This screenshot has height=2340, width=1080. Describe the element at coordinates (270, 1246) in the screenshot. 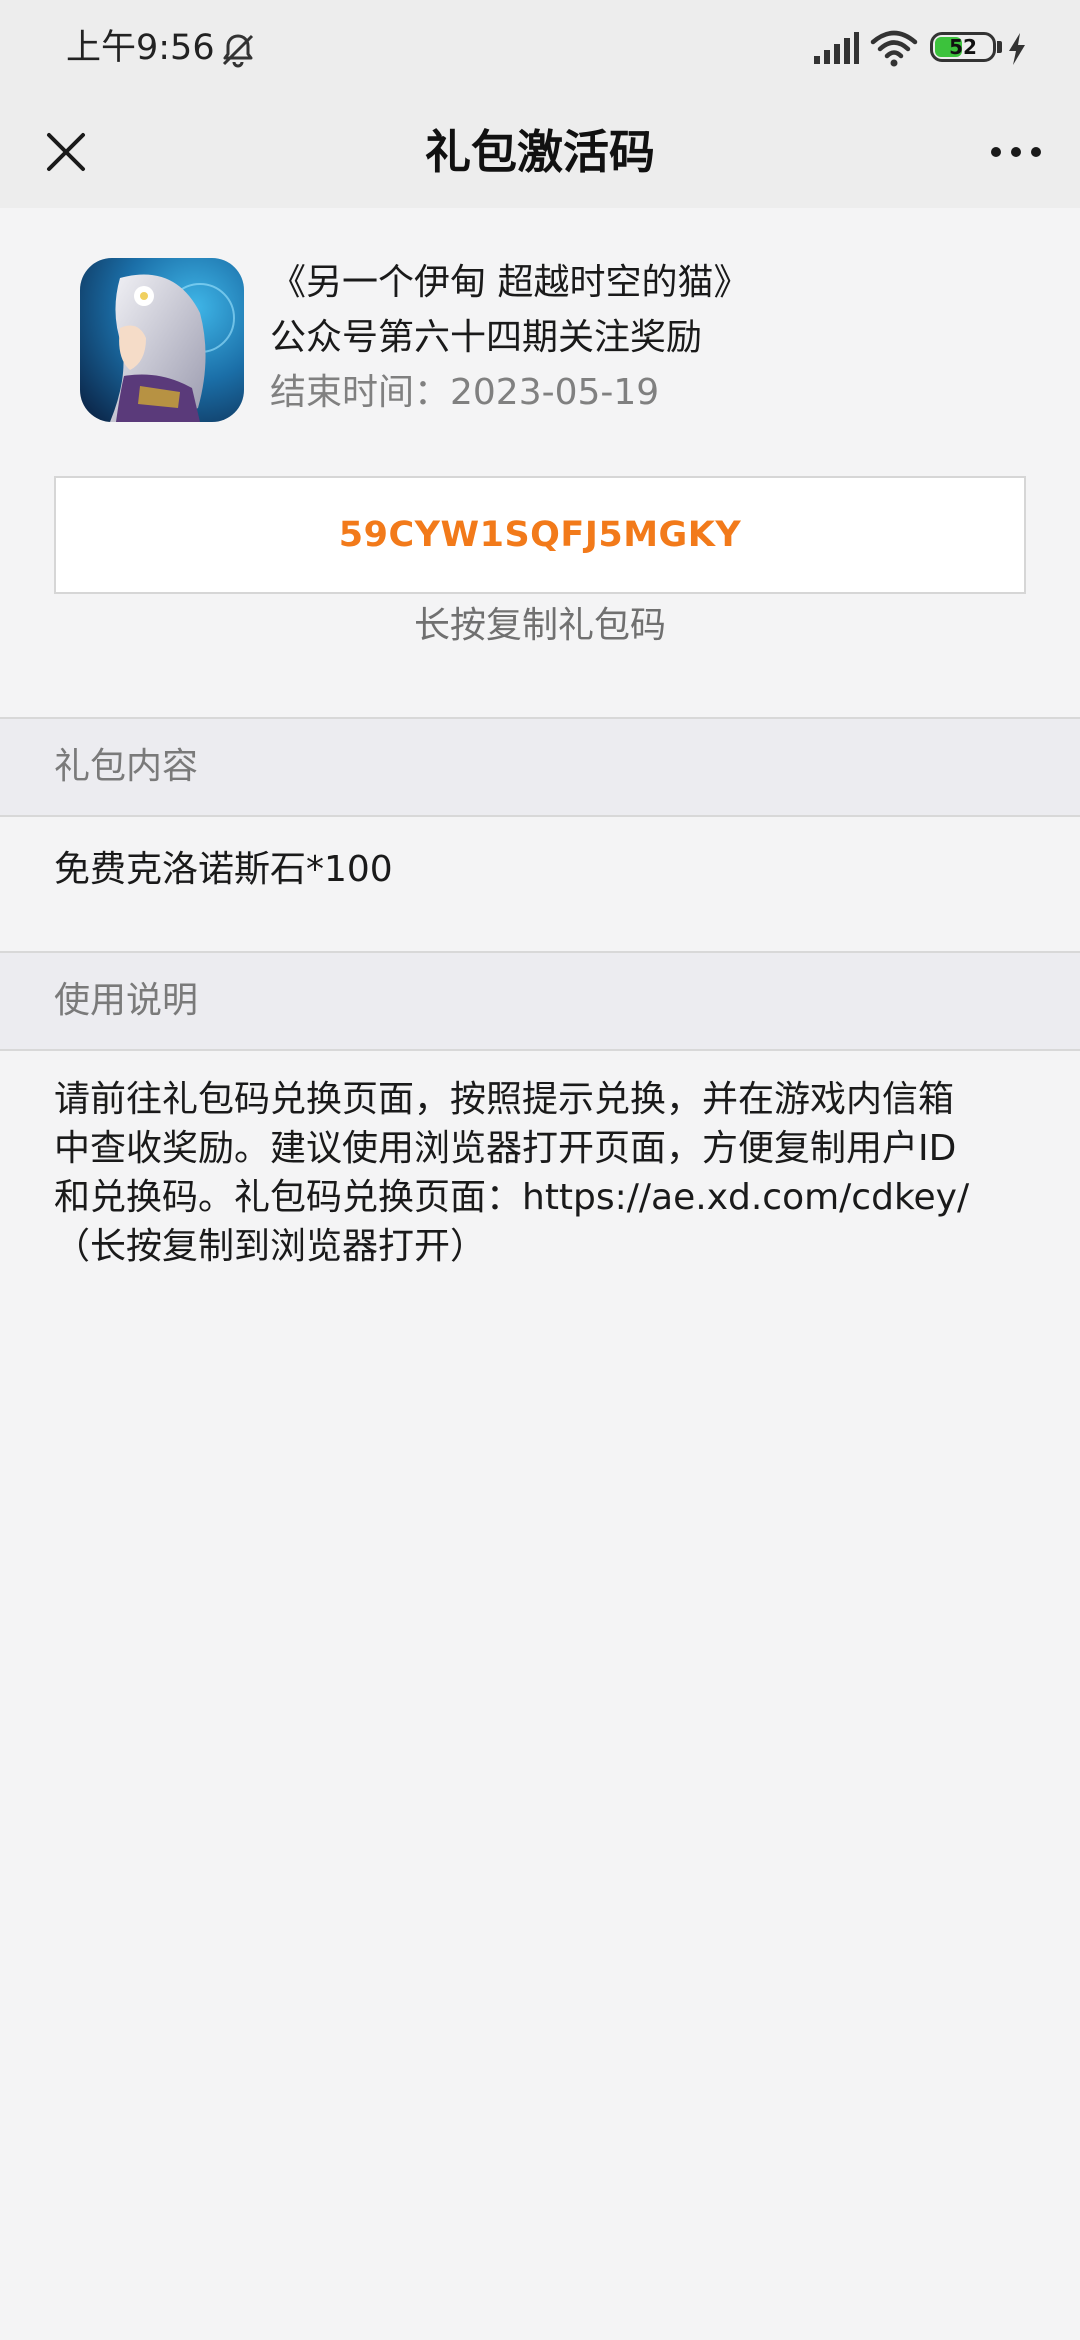

I see `instruction-line: （长按复制到浏览器打开）` at that location.